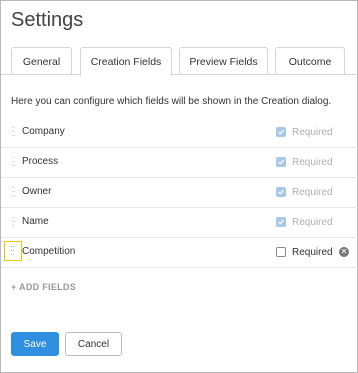 This screenshot has width=358, height=373. Describe the element at coordinates (223, 61) in the screenshot. I see `tab-preview-fields: Preview Fields` at that location.